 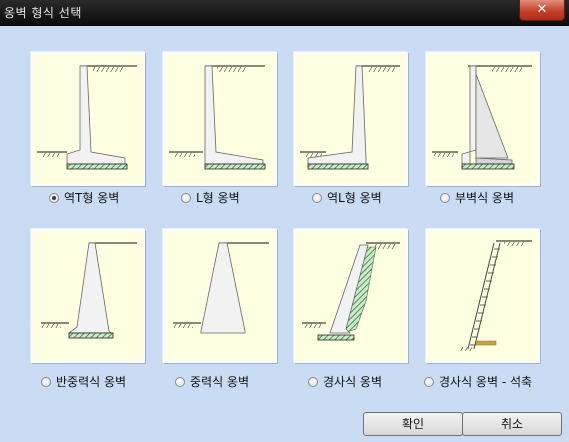 I want to click on inverted-t-wall-thumbnail, so click(x=88, y=119).